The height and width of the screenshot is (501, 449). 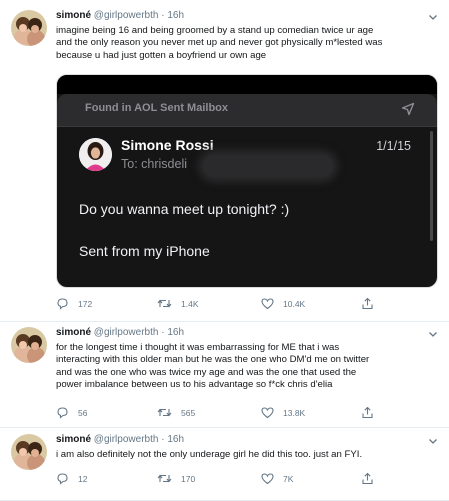 I want to click on redacted-recipient, so click(x=268, y=166).